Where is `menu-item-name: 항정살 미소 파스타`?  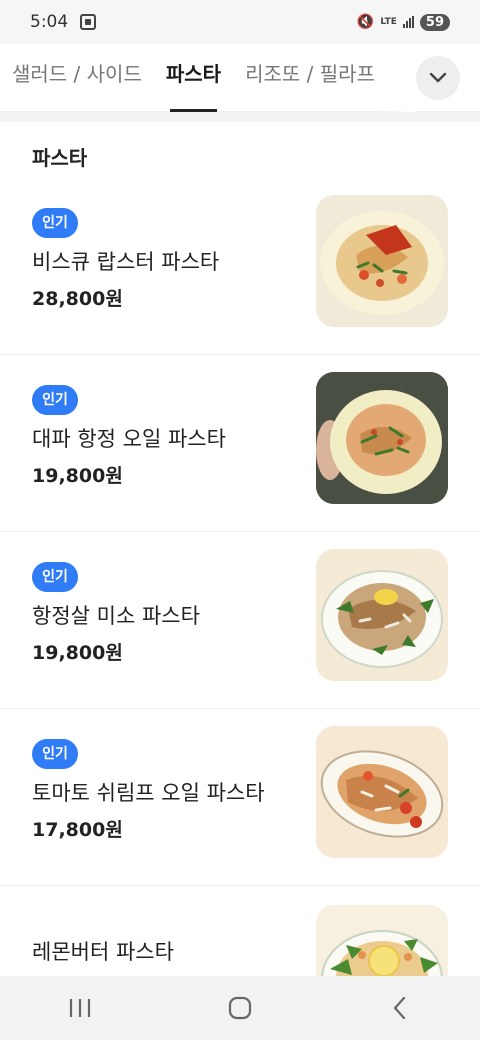
menu-item-name: 항정살 미소 파스타 is located at coordinates (116, 616).